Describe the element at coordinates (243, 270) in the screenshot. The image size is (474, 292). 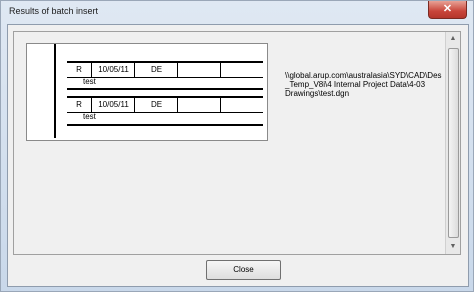
I see `close-button: Close` at that location.